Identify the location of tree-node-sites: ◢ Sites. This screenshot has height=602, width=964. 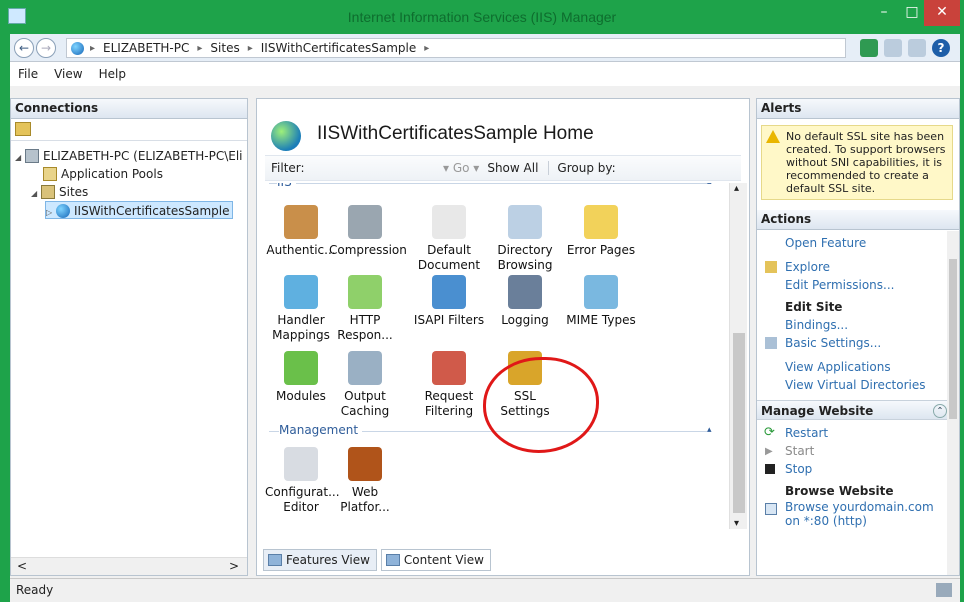
(59, 192).